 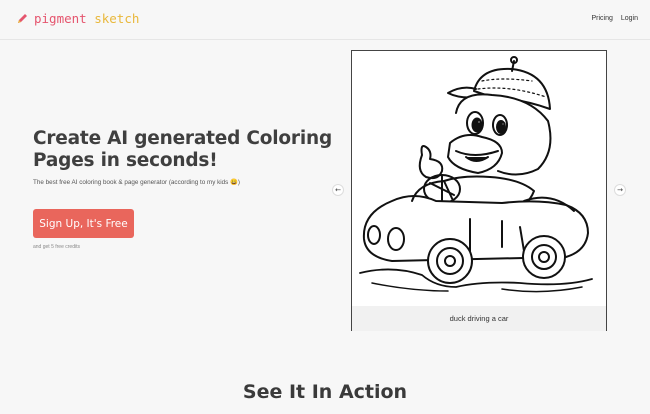 I want to click on brand-logo: pigment sketch, so click(x=77, y=18).